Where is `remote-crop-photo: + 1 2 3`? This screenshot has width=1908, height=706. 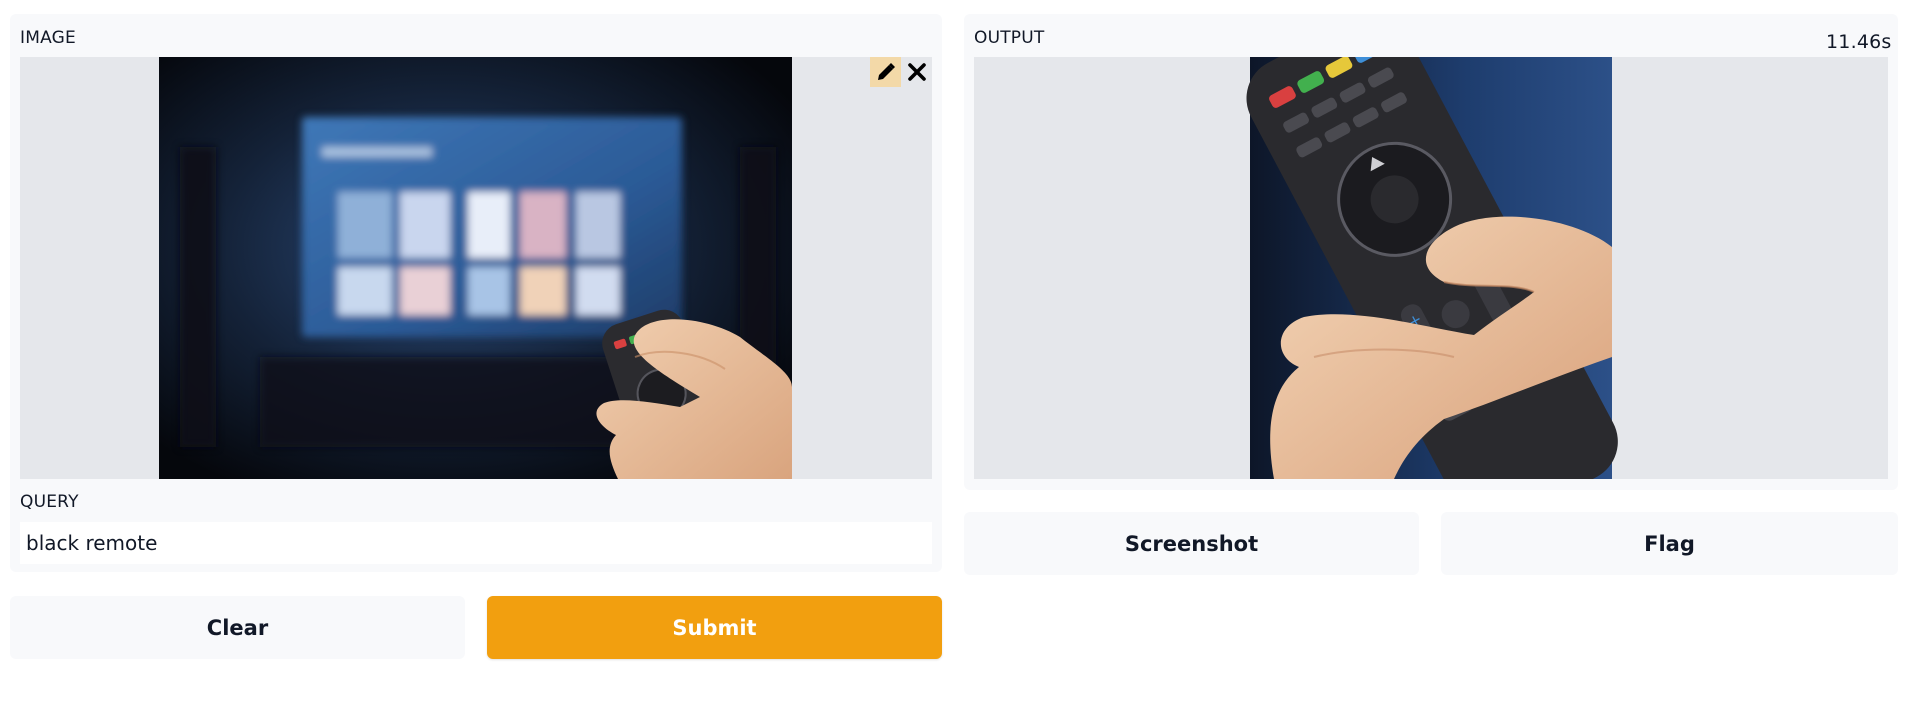
remote-crop-photo: + 1 2 3 is located at coordinates (1432, 268).